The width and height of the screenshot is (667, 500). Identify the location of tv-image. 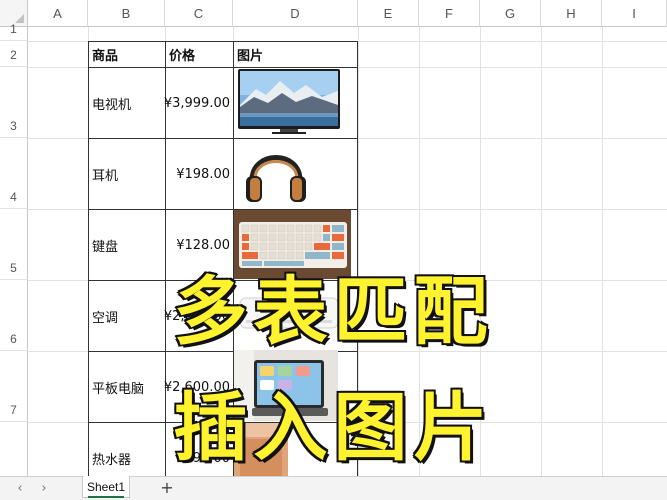
(289, 102).